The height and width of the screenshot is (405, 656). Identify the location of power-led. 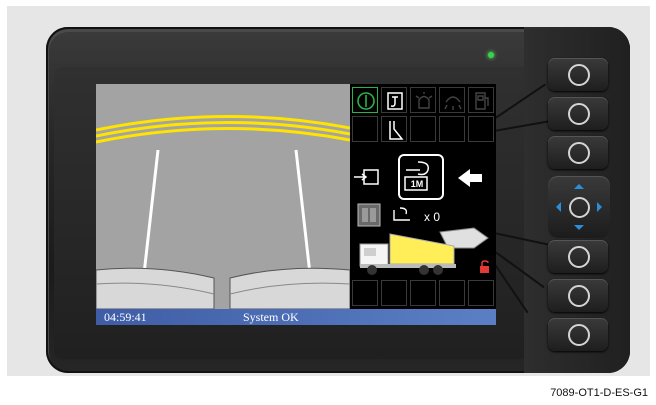
(491, 55).